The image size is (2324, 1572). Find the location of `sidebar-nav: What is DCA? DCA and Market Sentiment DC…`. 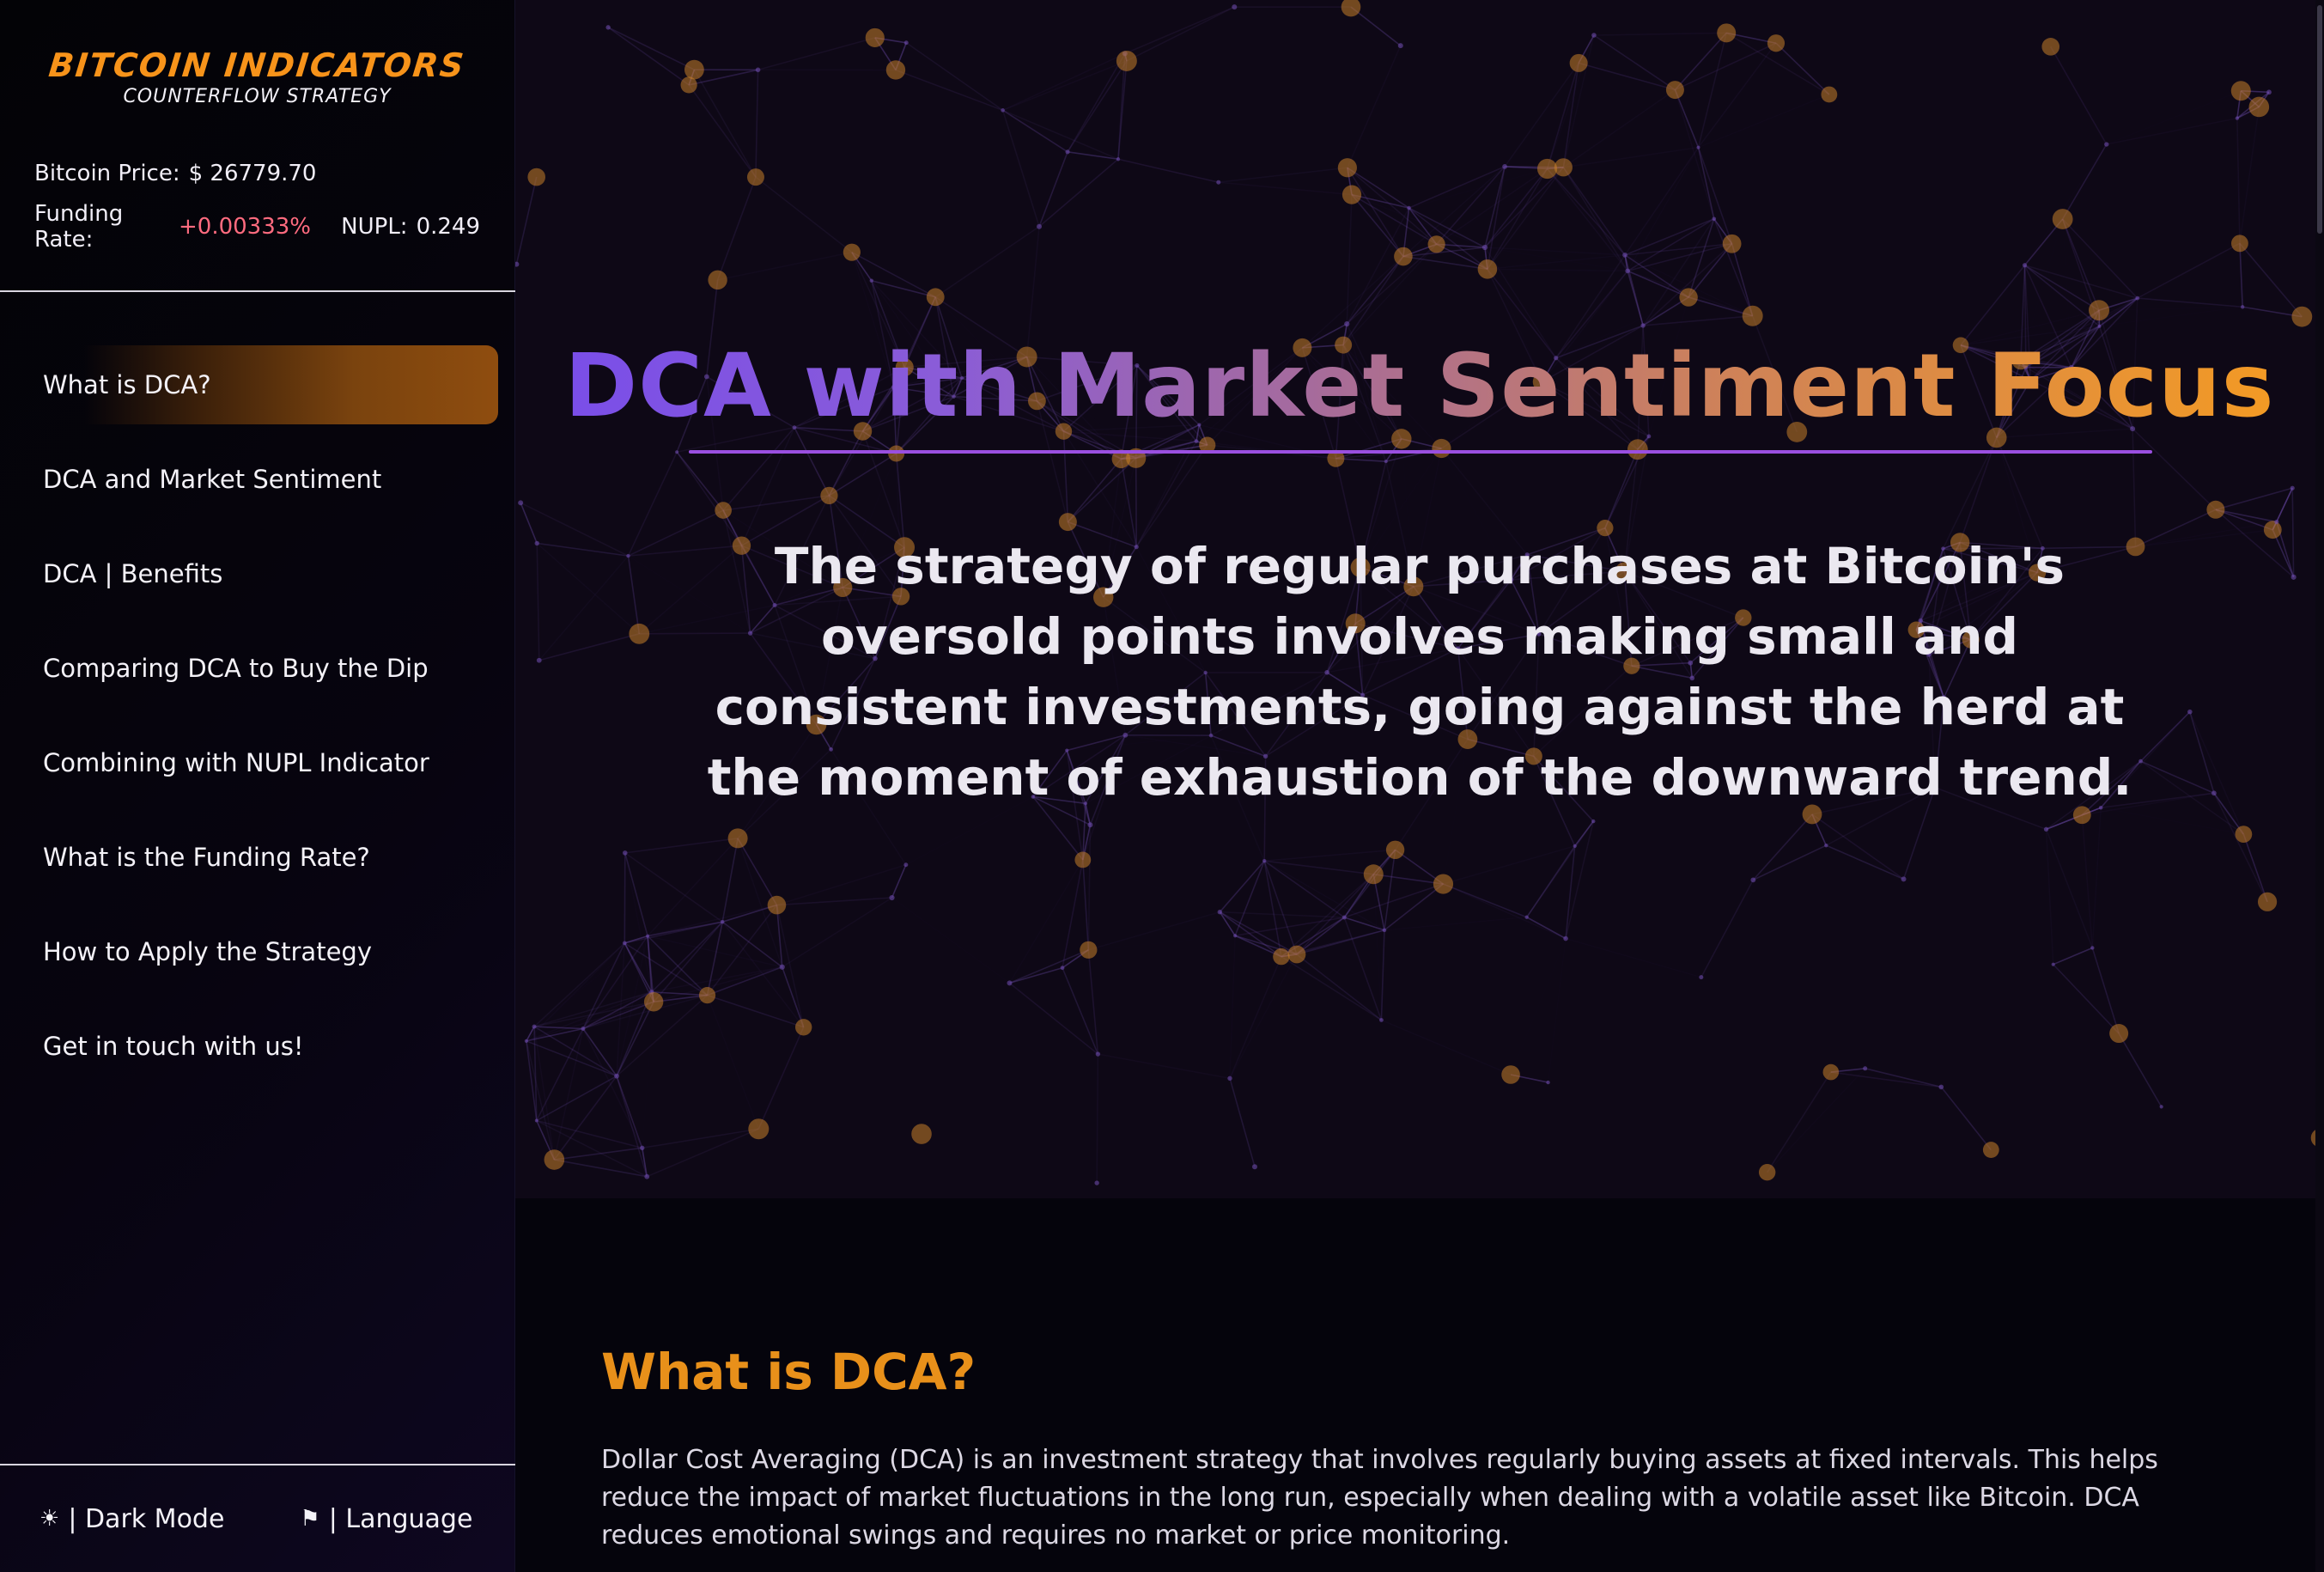

sidebar-nav: What is DCA? DCA and Market Sentiment DC… is located at coordinates (257, 723).